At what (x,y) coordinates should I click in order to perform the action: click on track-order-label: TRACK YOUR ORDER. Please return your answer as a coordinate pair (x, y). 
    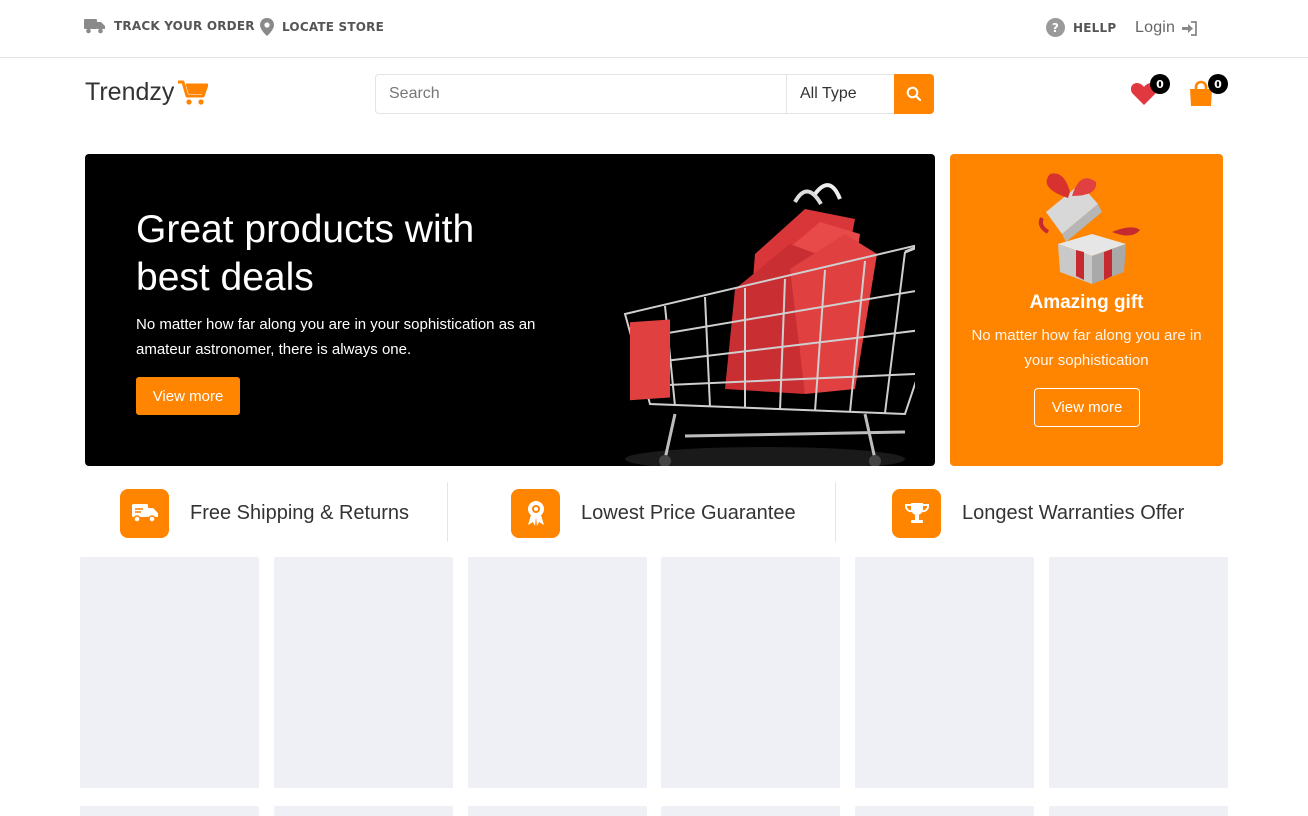
    Looking at the image, I should click on (184, 26).